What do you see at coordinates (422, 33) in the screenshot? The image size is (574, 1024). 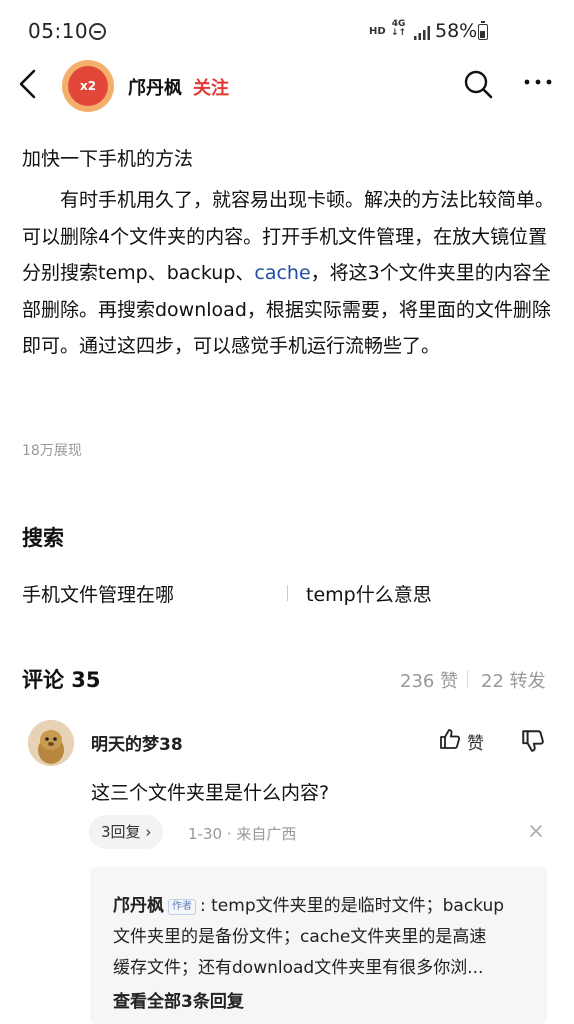 I see `signal-icon` at bounding box center [422, 33].